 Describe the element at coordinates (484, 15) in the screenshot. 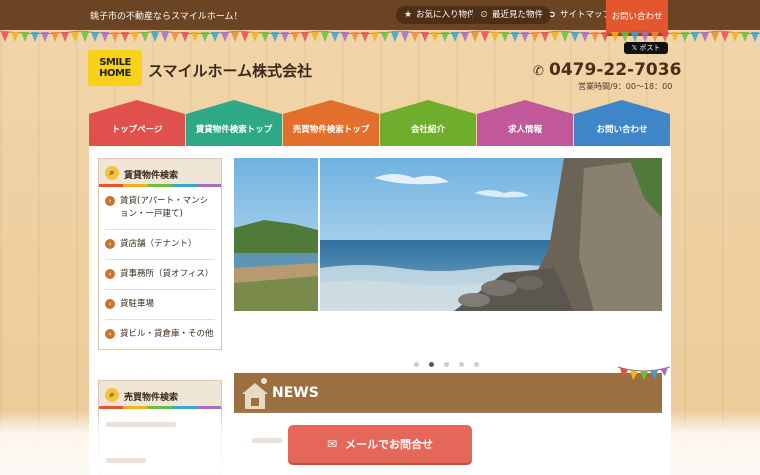

I see `clock-icon: ⏲` at that location.